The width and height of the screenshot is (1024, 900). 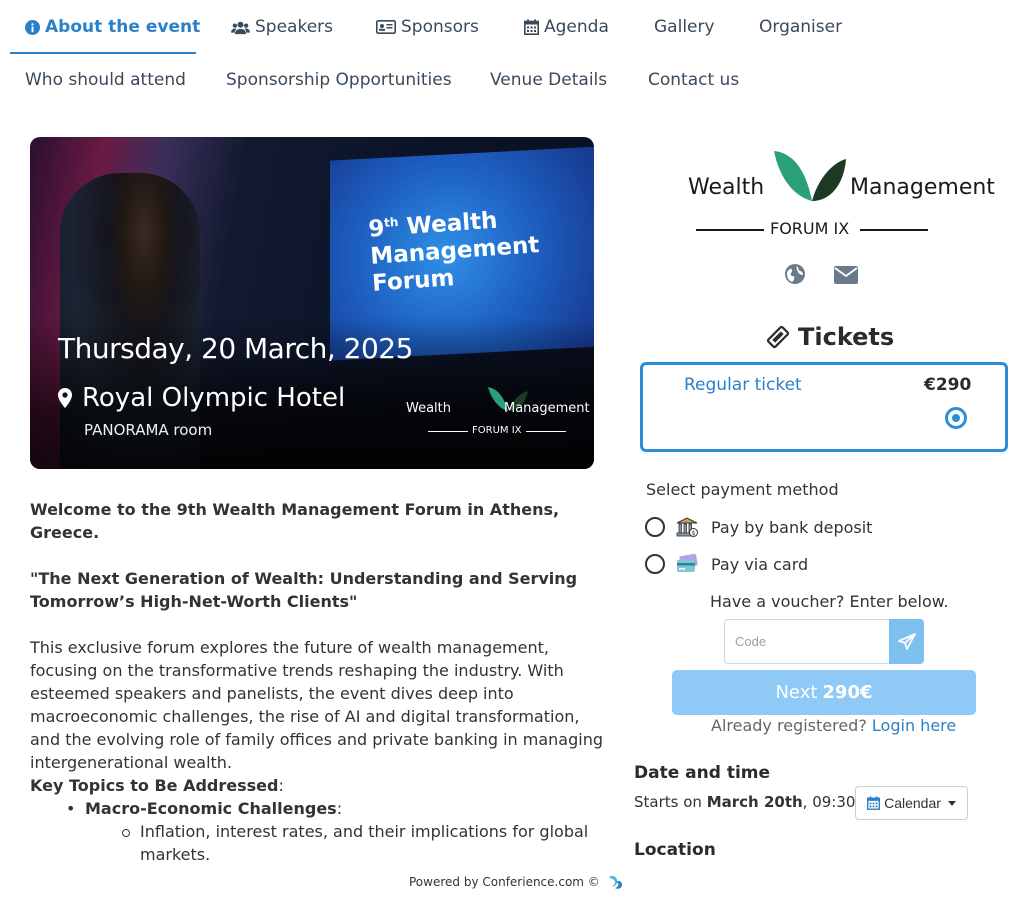 I want to click on banner-room: PANORAMA room, so click(x=148, y=430).